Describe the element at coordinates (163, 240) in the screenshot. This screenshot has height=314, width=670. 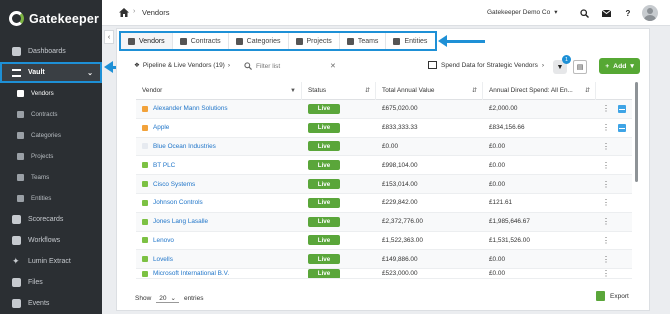
I see `vendor-link: Lenovo` at that location.